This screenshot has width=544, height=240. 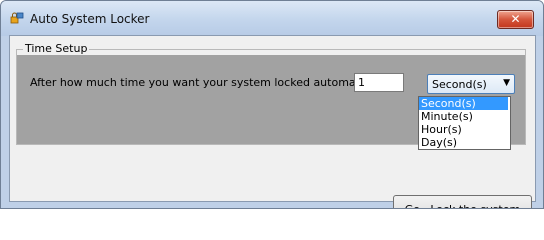 What do you see at coordinates (56, 48) in the screenshot?
I see `groupbox-title: Time Setup` at bounding box center [56, 48].